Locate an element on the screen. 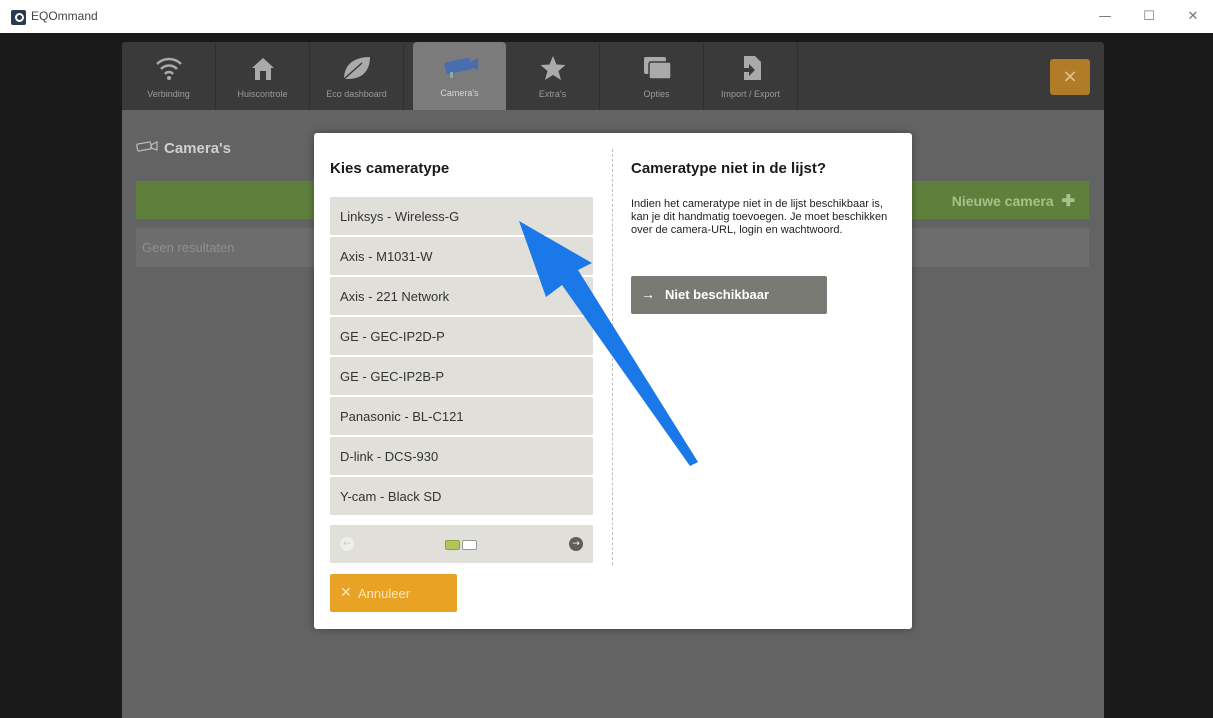 This screenshot has width=1213, height=718. not-available-button: → Niet beschikbaar is located at coordinates (729, 295).